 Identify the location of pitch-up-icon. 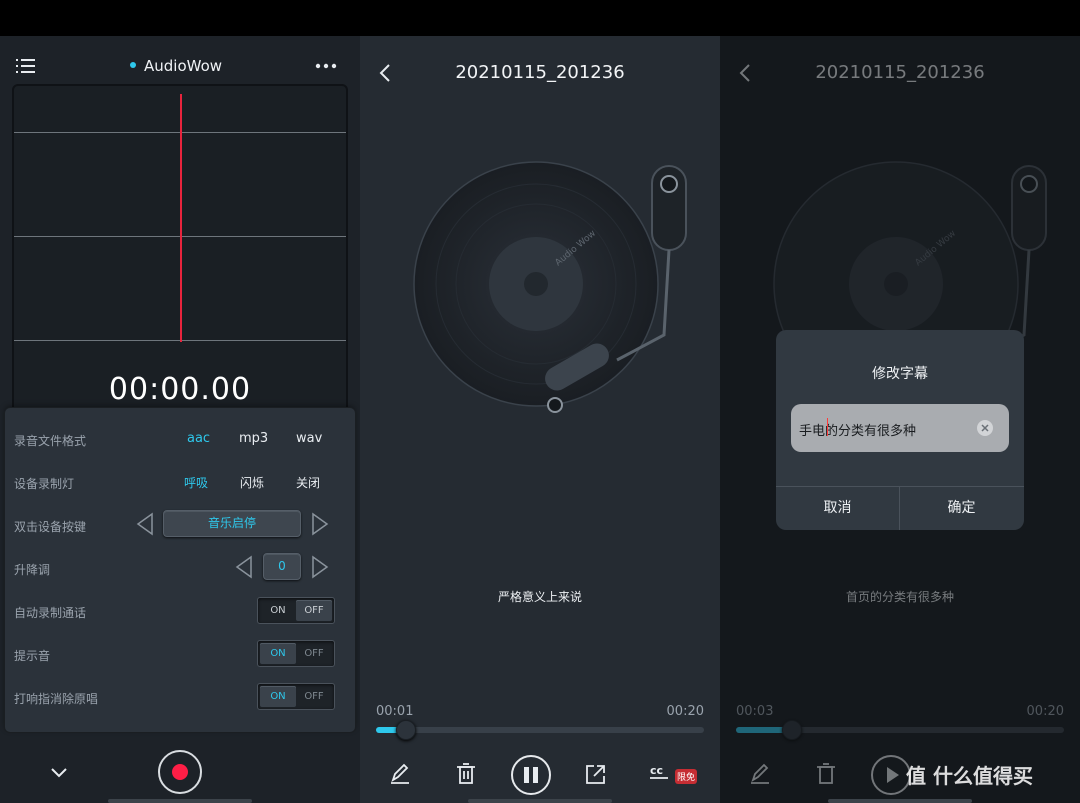
(320, 567).